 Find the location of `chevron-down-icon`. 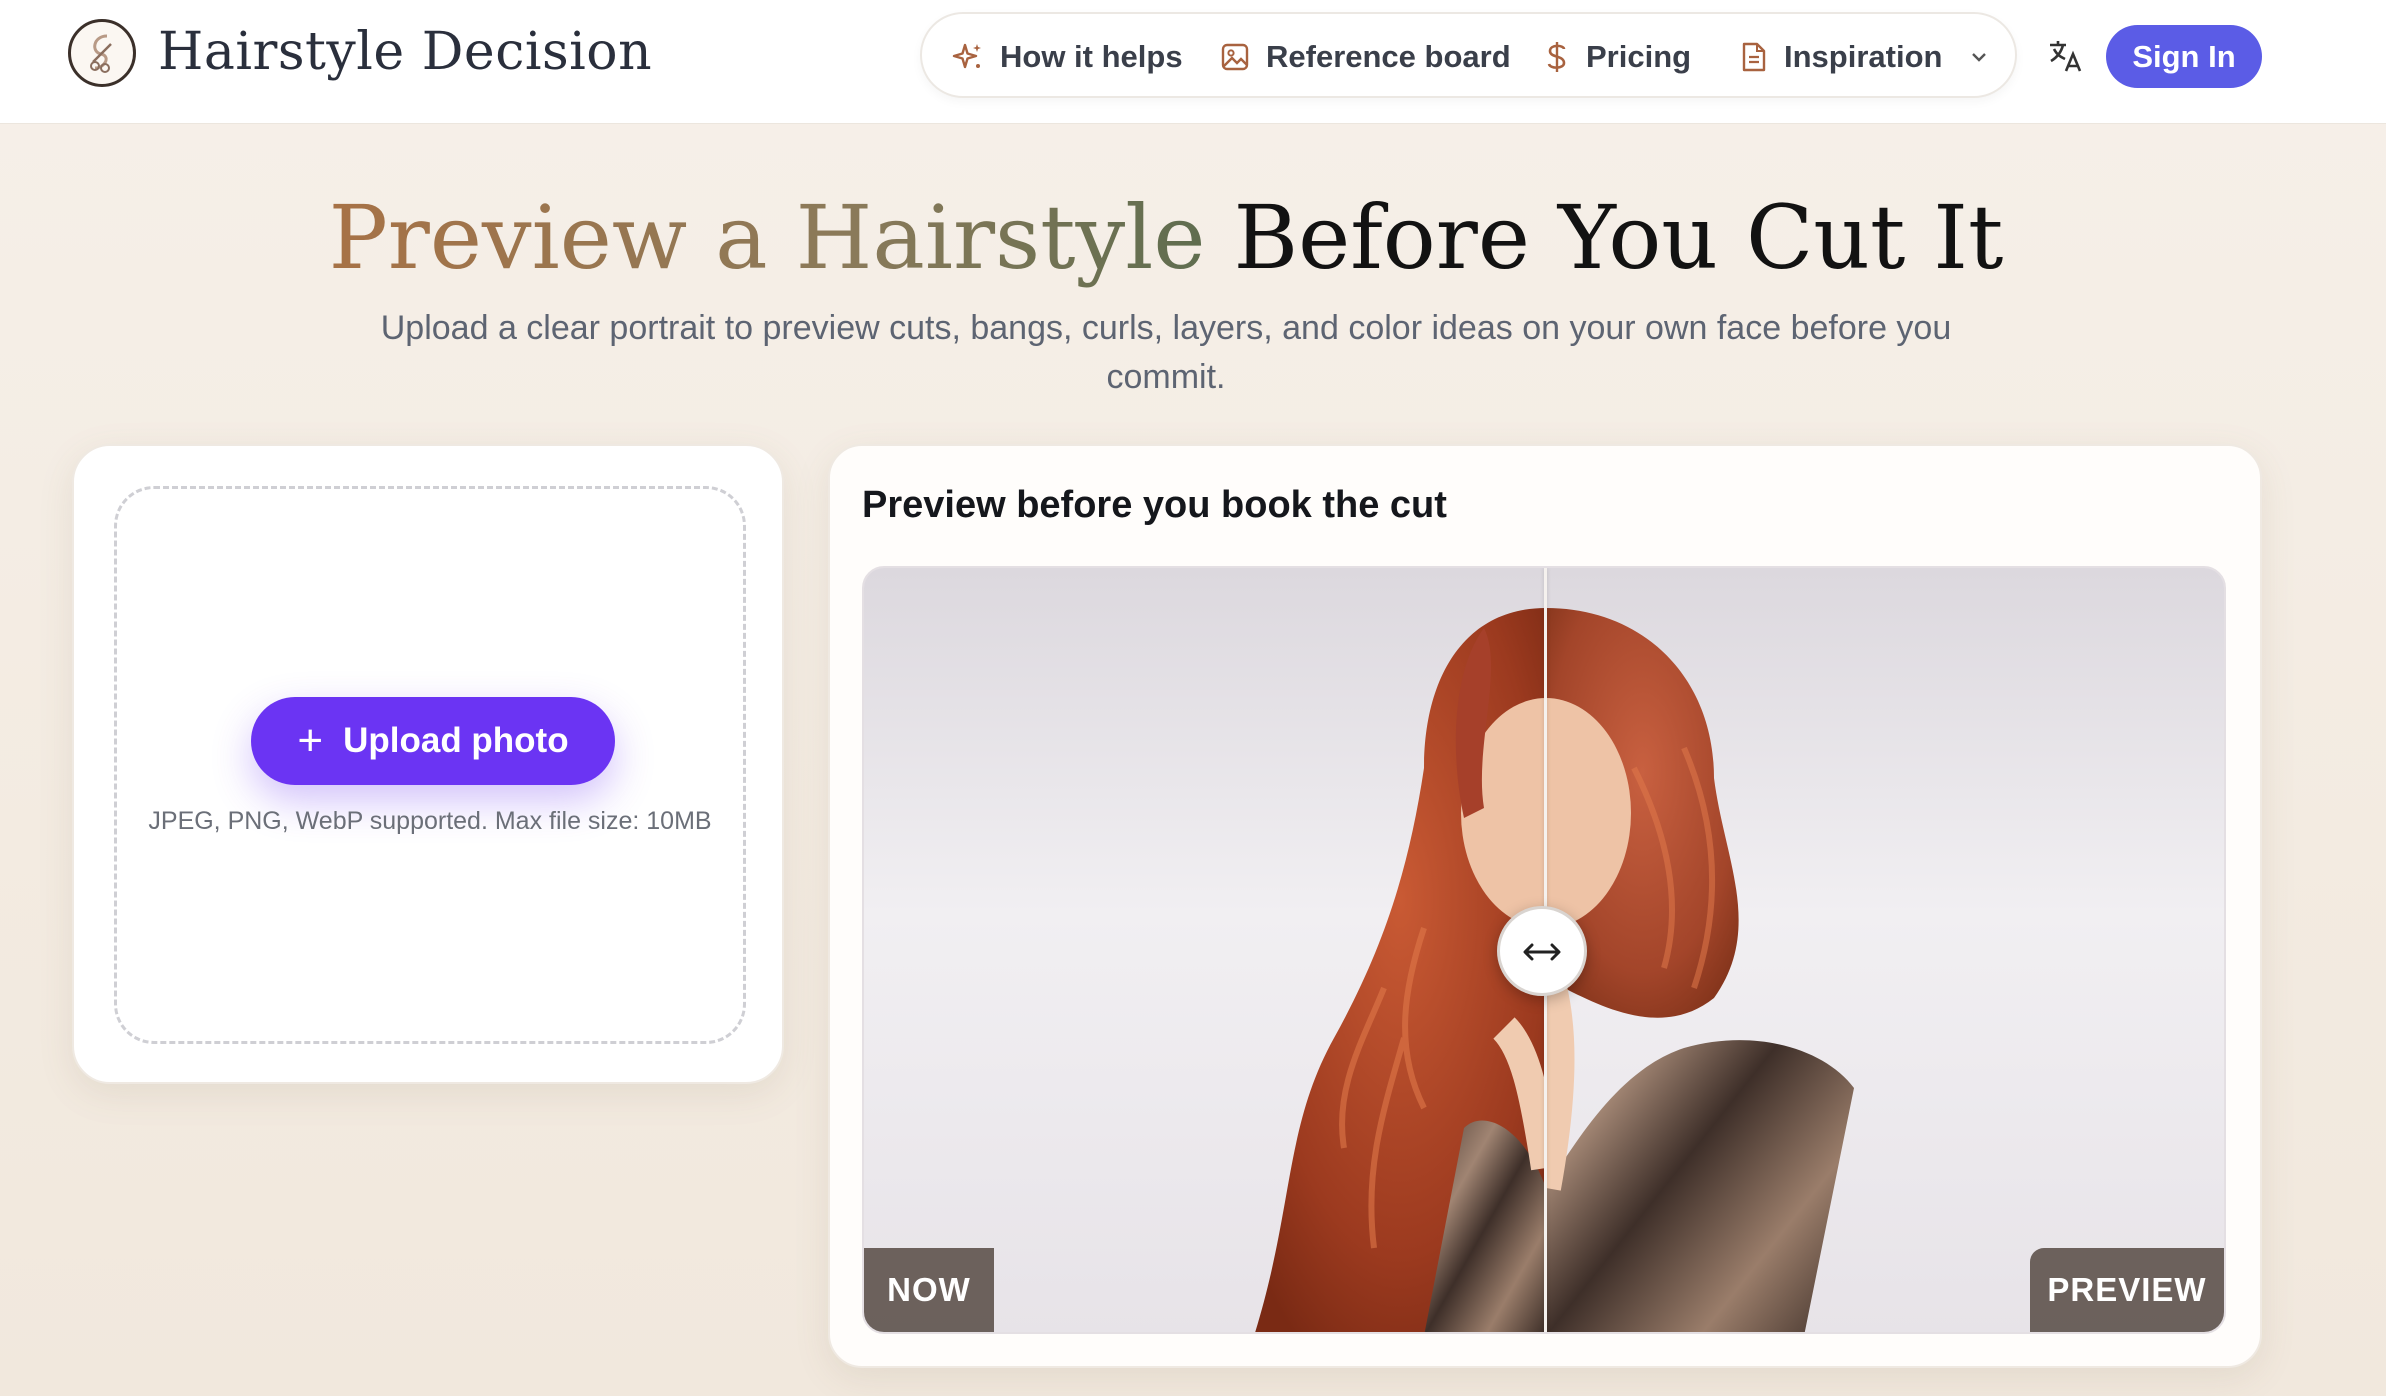

chevron-down-icon is located at coordinates (1979, 57).